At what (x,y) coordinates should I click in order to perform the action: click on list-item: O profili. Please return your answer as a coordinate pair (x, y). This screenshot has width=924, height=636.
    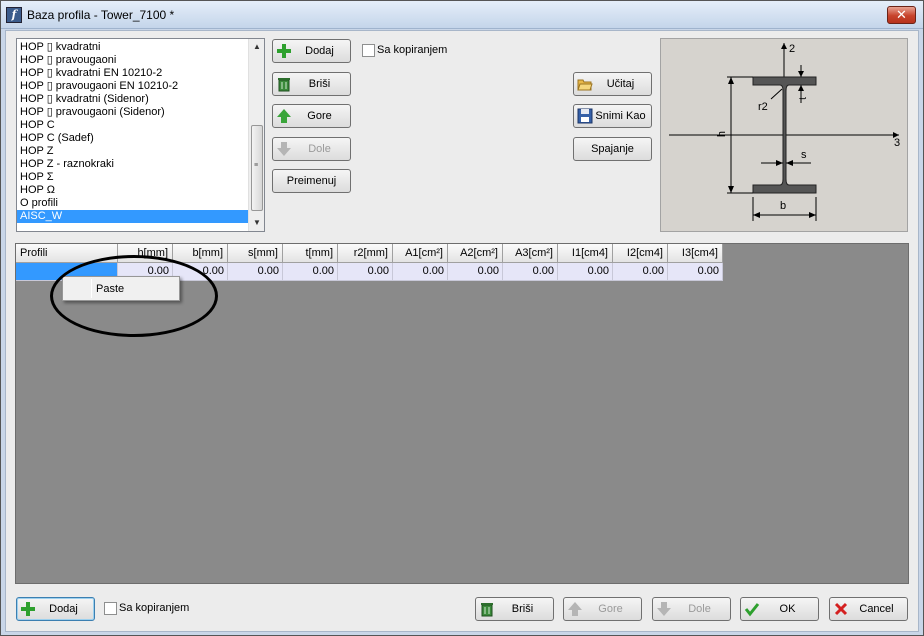
    Looking at the image, I should click on (132, 203).